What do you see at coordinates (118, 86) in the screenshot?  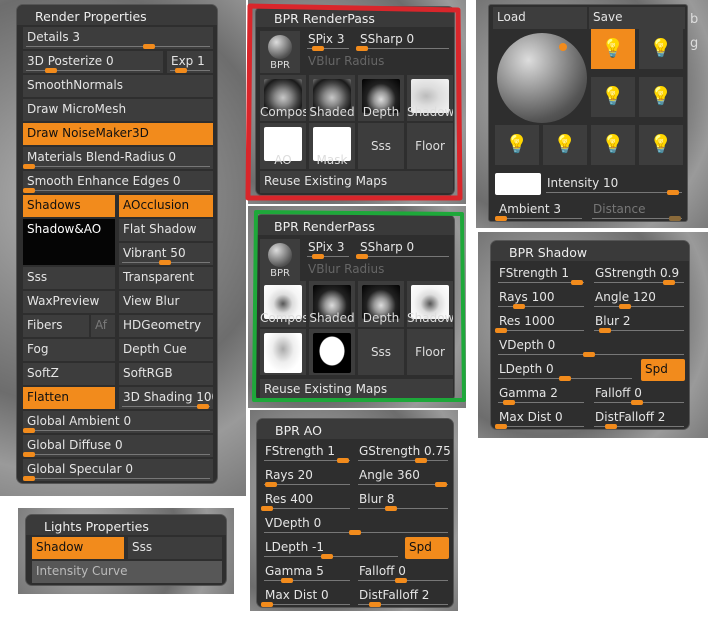 I see `smoothnormals-button: SmoothNormals` at bounding box center [118, 86].